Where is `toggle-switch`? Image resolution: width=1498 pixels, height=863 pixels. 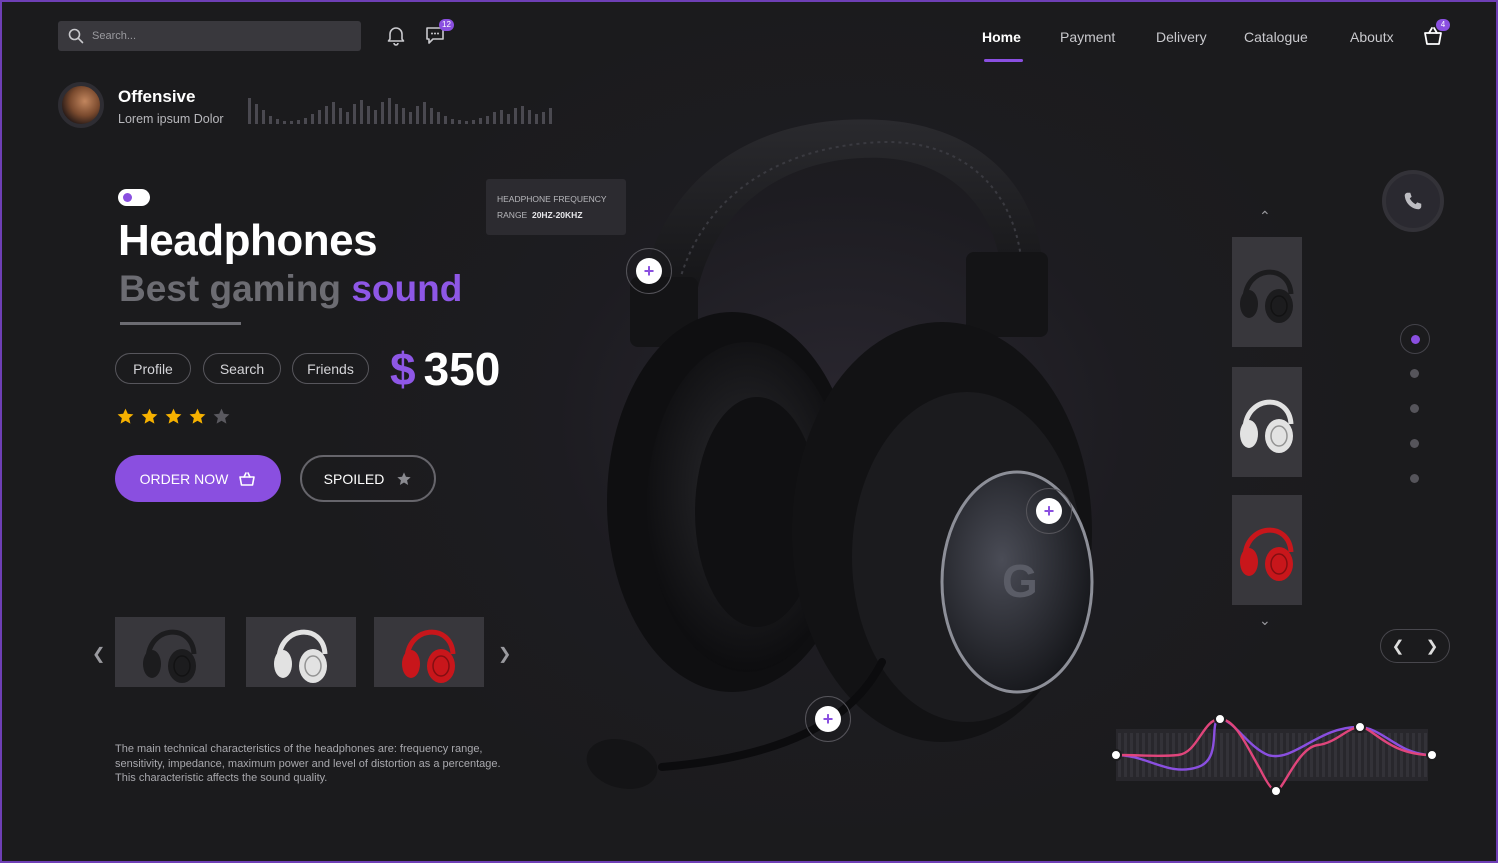 toggle-switch is located at coordinates (134, 197).